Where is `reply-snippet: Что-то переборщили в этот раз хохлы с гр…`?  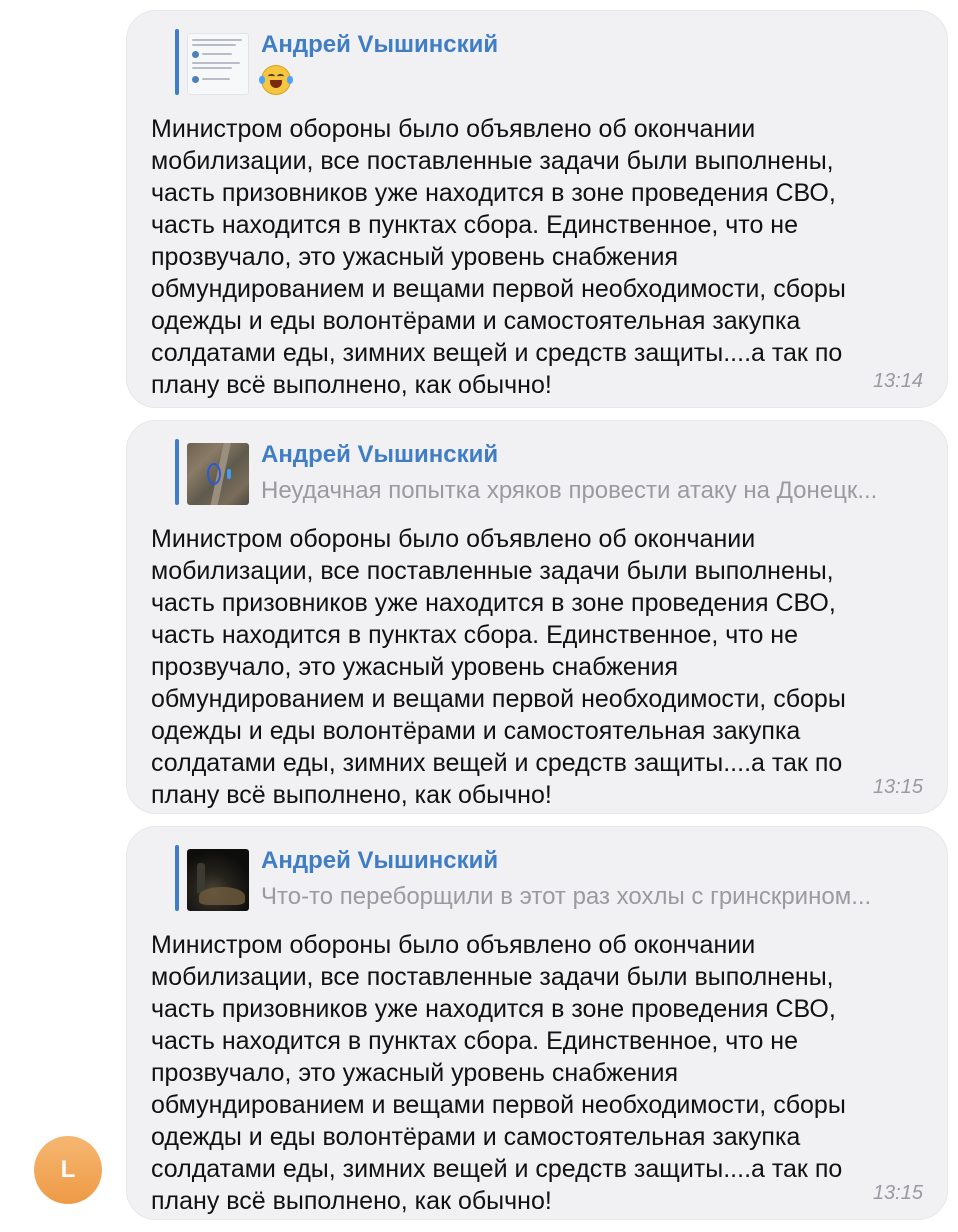
reply-snippet: Что-то переборщили в этот раз хохлы с гр… is located at coordinates (566, 896).